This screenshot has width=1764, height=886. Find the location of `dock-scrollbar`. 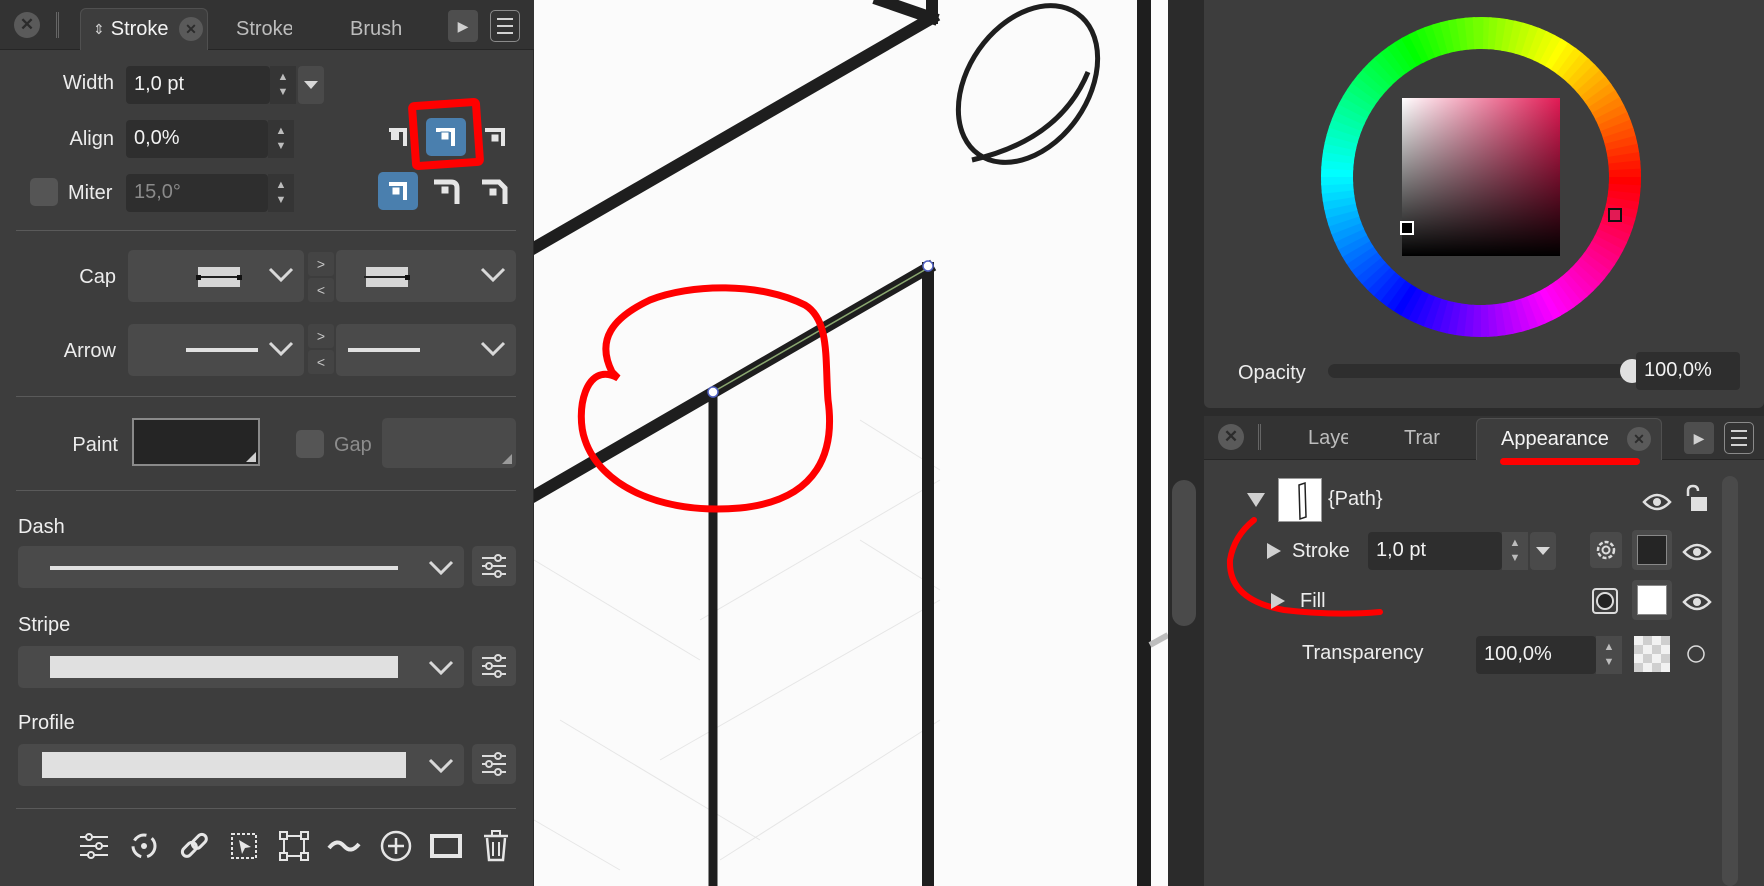

dock-scrollbar is located at coordinates (1184, 553).